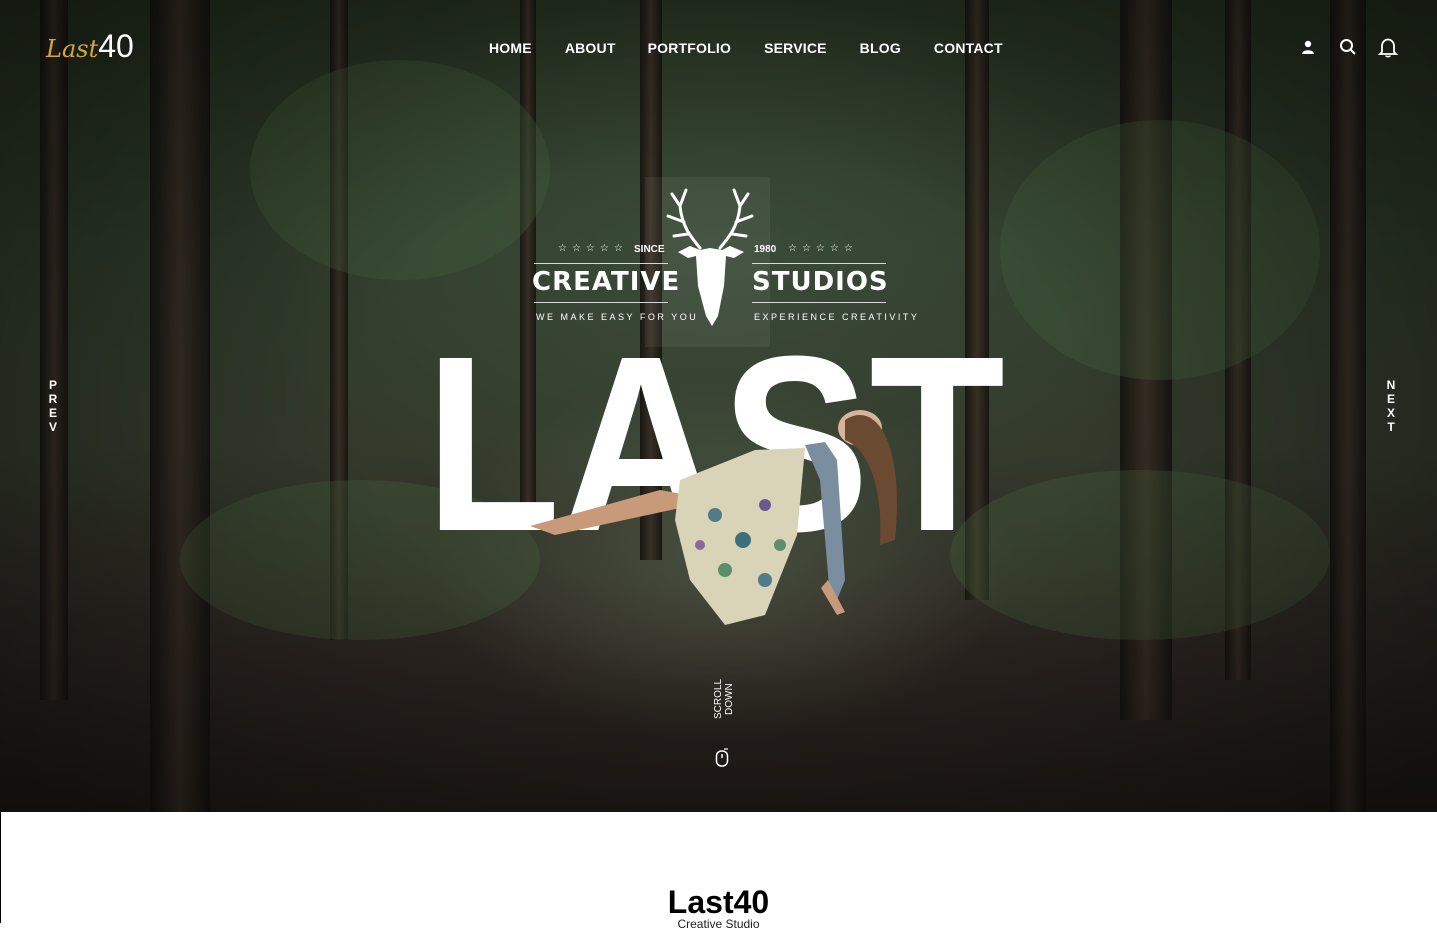  I want to click on badge-right-title: STUDIOS, so click(820, 282).